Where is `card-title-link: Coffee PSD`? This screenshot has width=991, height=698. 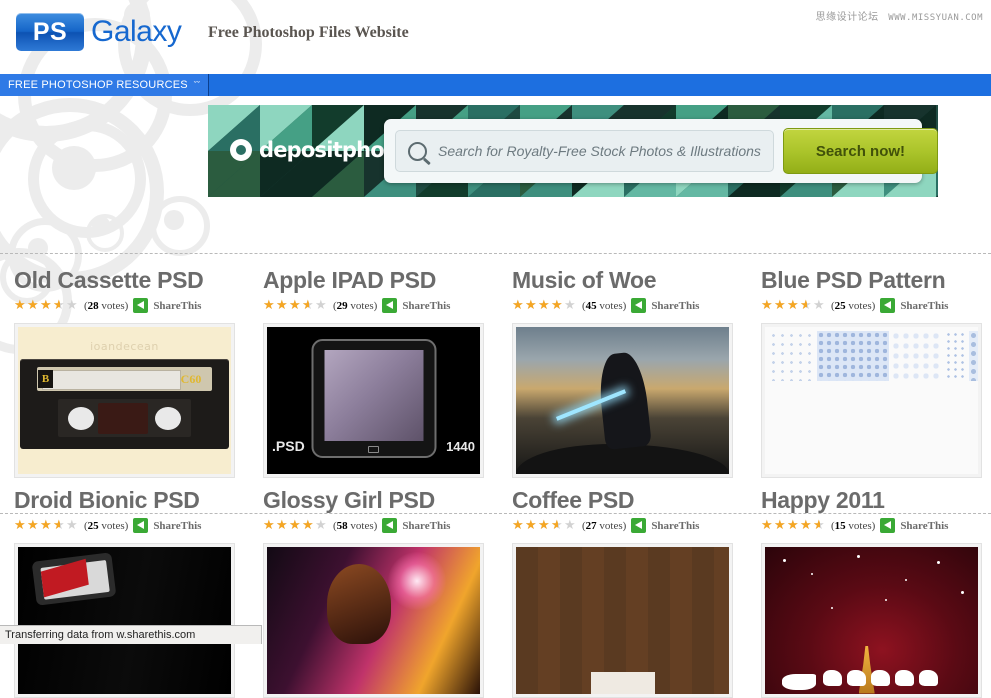
card-title-link: Coffee PSD is located at coordinates (622, 500).